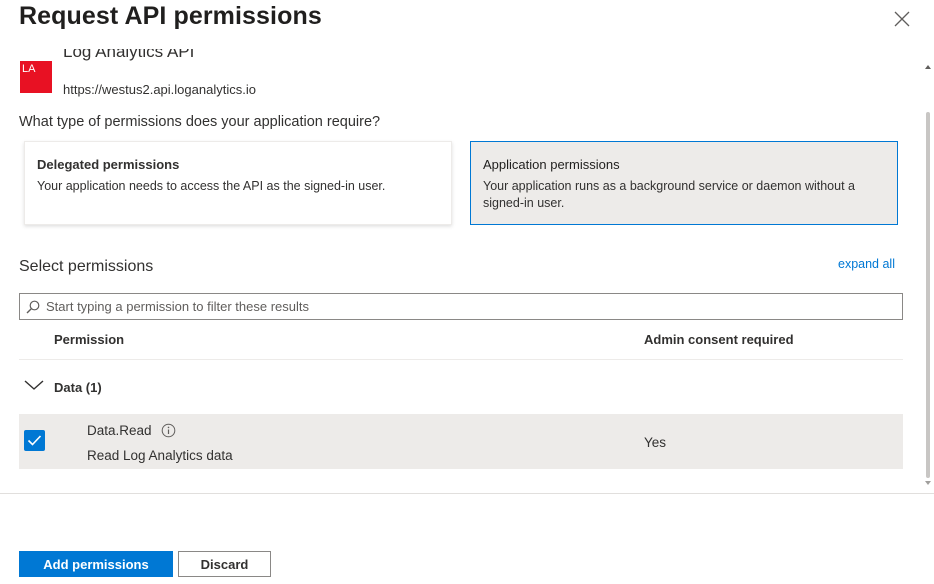 This screenshot has height=584, width=934. What do you see at coordinates (89, 339) in the screenshot?
I see `column-header-permission: Permission` at bounding box center [89, 339].